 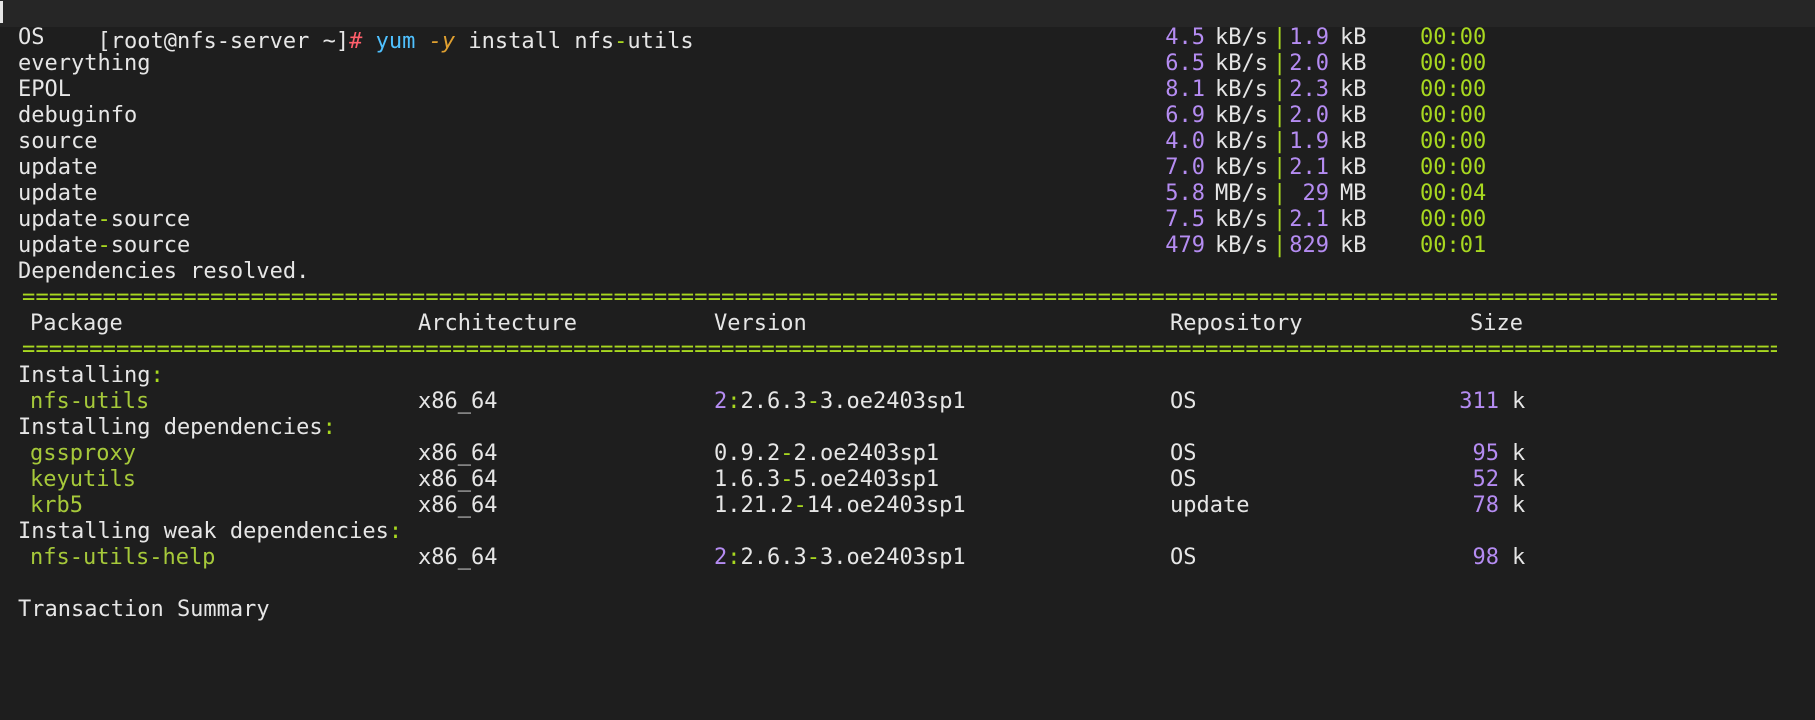 I want to click on version-release: 5.oe2403sp1, so click(x=866, y=479).